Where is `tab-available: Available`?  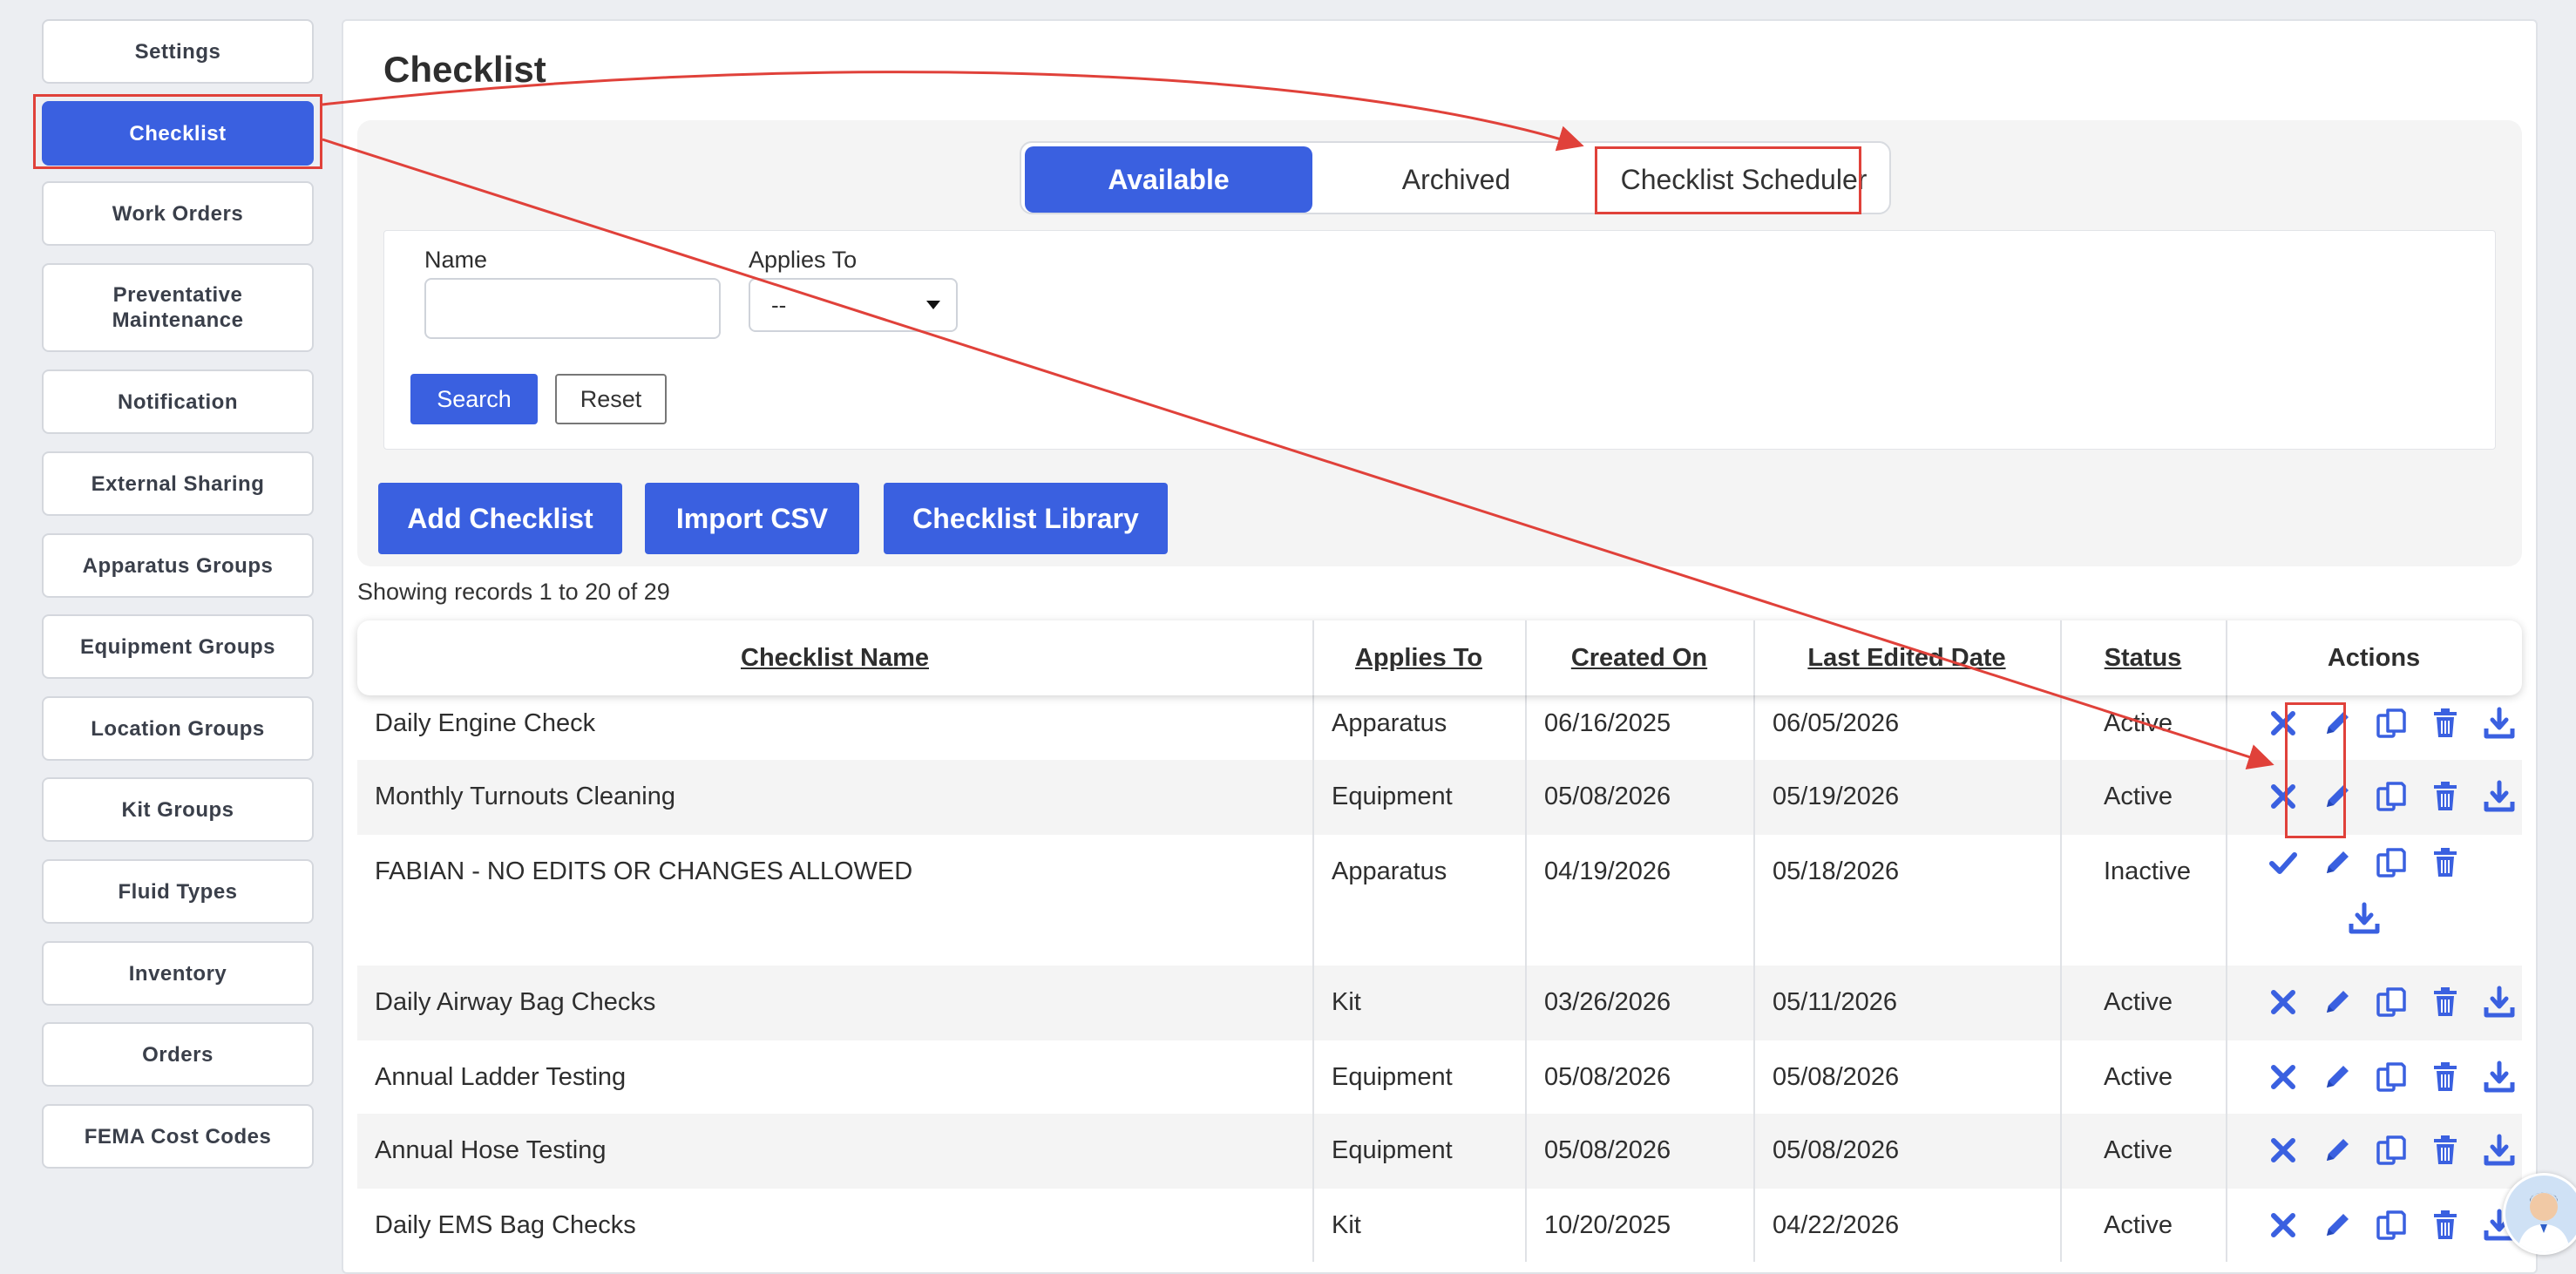 tab-available: Available is located at coordinates (1169, 179).